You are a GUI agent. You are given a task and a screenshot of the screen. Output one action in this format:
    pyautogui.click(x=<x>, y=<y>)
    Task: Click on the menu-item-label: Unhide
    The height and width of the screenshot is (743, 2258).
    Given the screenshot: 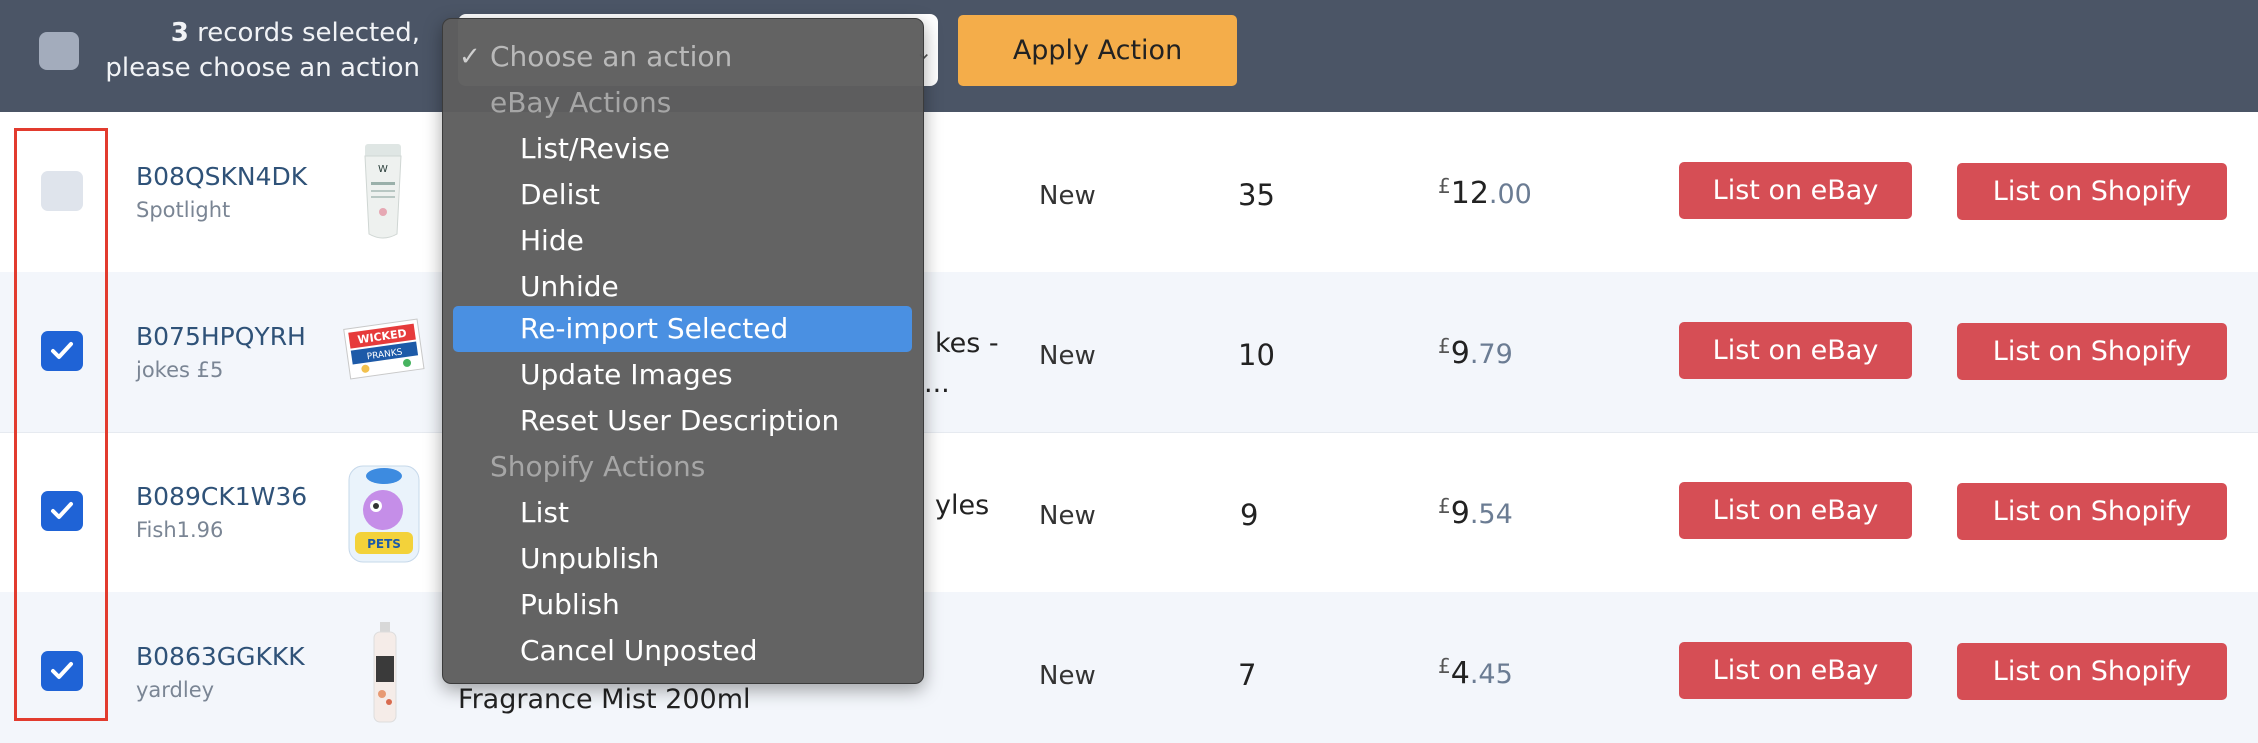 What is the action you would take?
    pyautogui.click(x=569, y=286)
    